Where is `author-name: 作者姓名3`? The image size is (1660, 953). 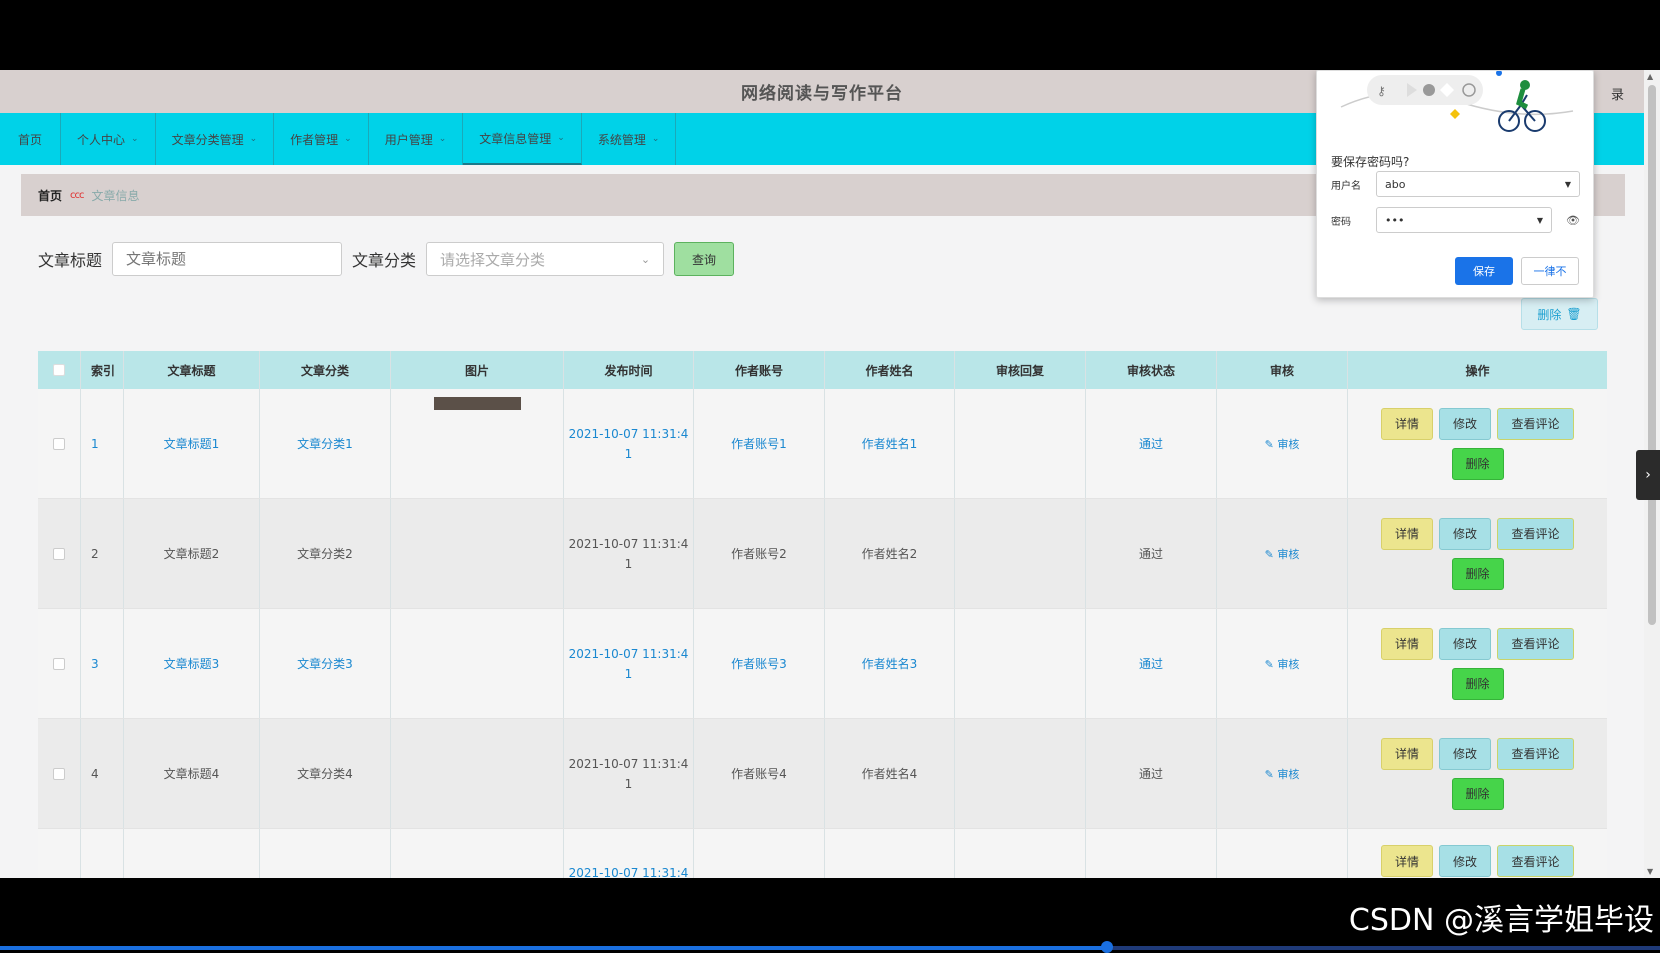 author-name: 作者姓名3 is located at coordinates (890, 663).